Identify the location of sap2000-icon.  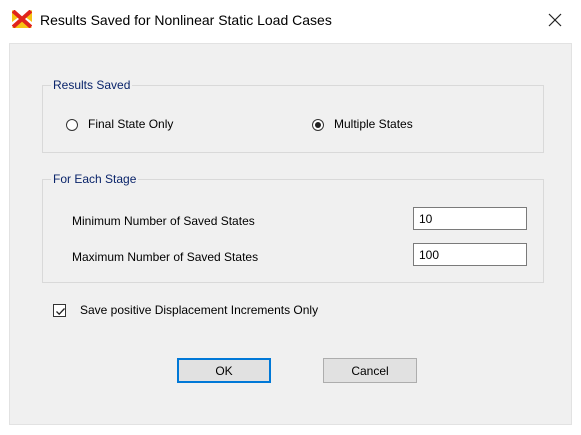
(22, 19).